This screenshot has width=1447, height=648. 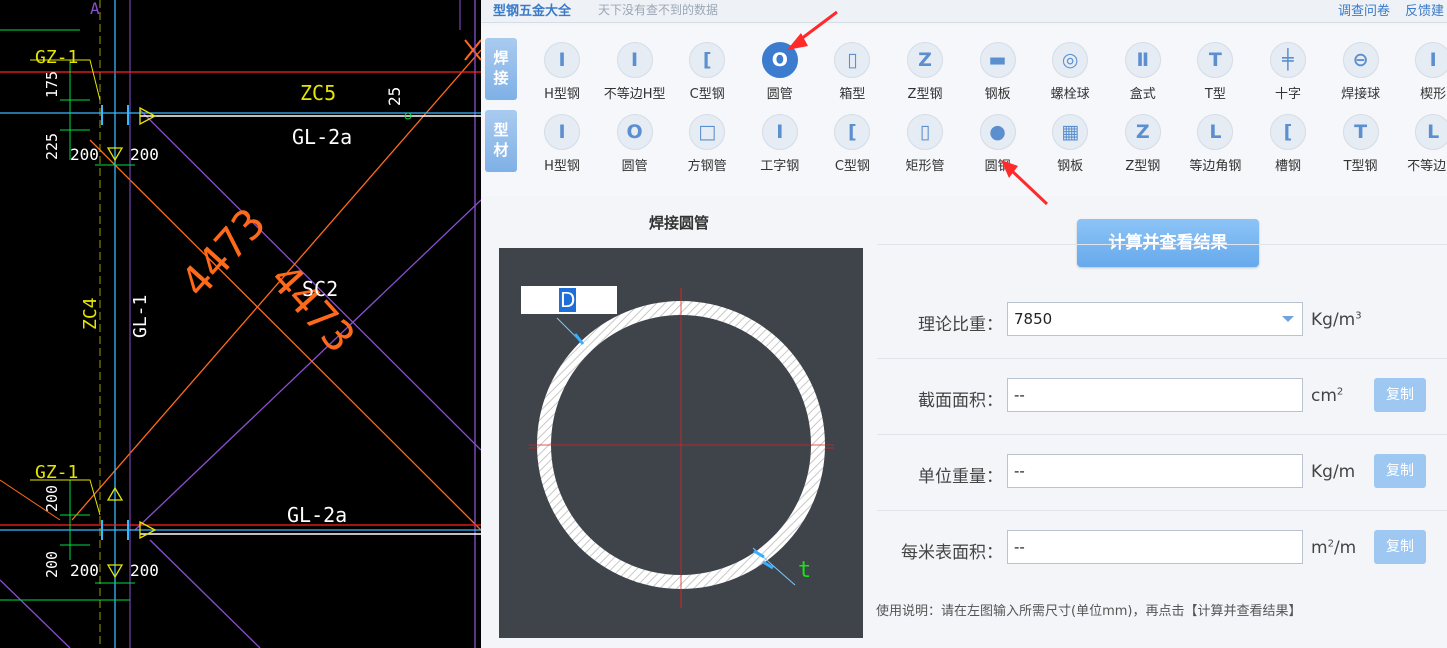 I want to click on cad-dim-200-d: 200, so click(x=52, y=564).